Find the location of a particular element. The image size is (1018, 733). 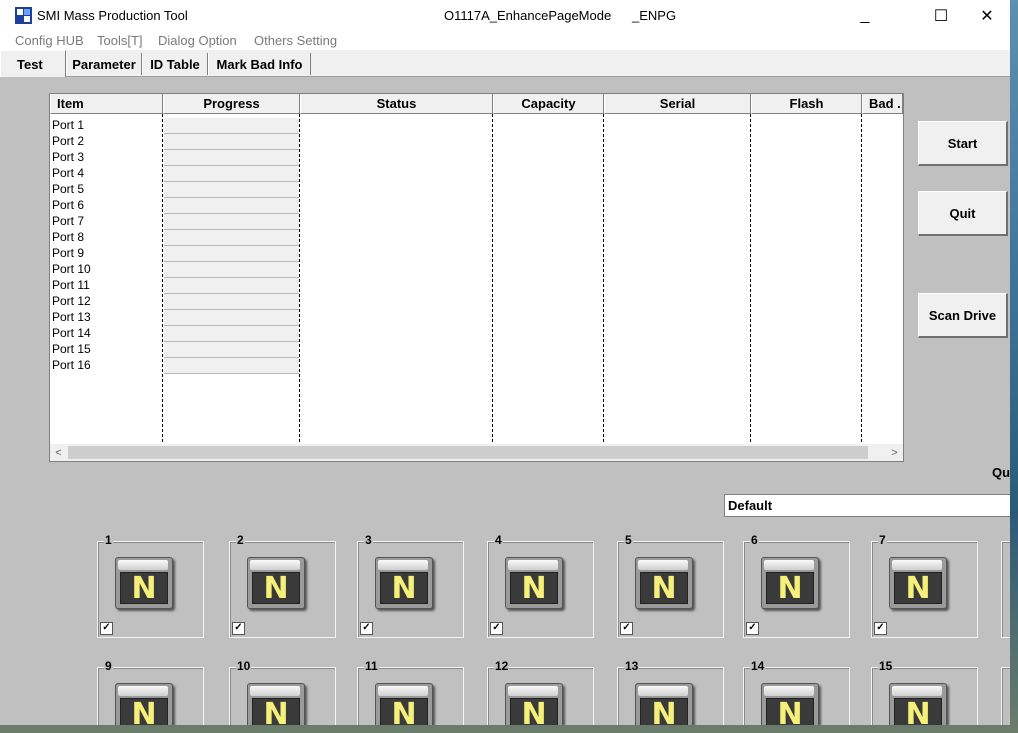

list-item: Port 10 is located at coordinates (71, 269).